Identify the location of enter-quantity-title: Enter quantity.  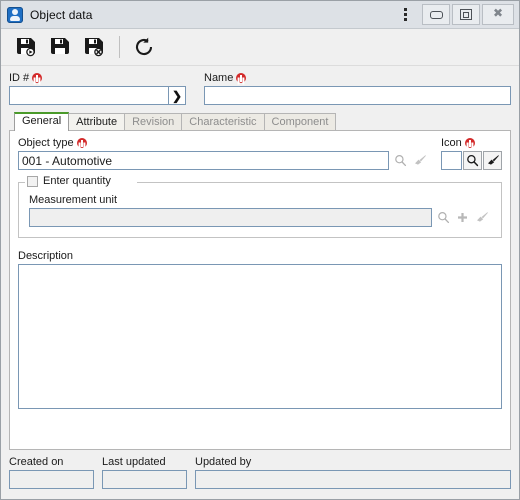
(70, 181).